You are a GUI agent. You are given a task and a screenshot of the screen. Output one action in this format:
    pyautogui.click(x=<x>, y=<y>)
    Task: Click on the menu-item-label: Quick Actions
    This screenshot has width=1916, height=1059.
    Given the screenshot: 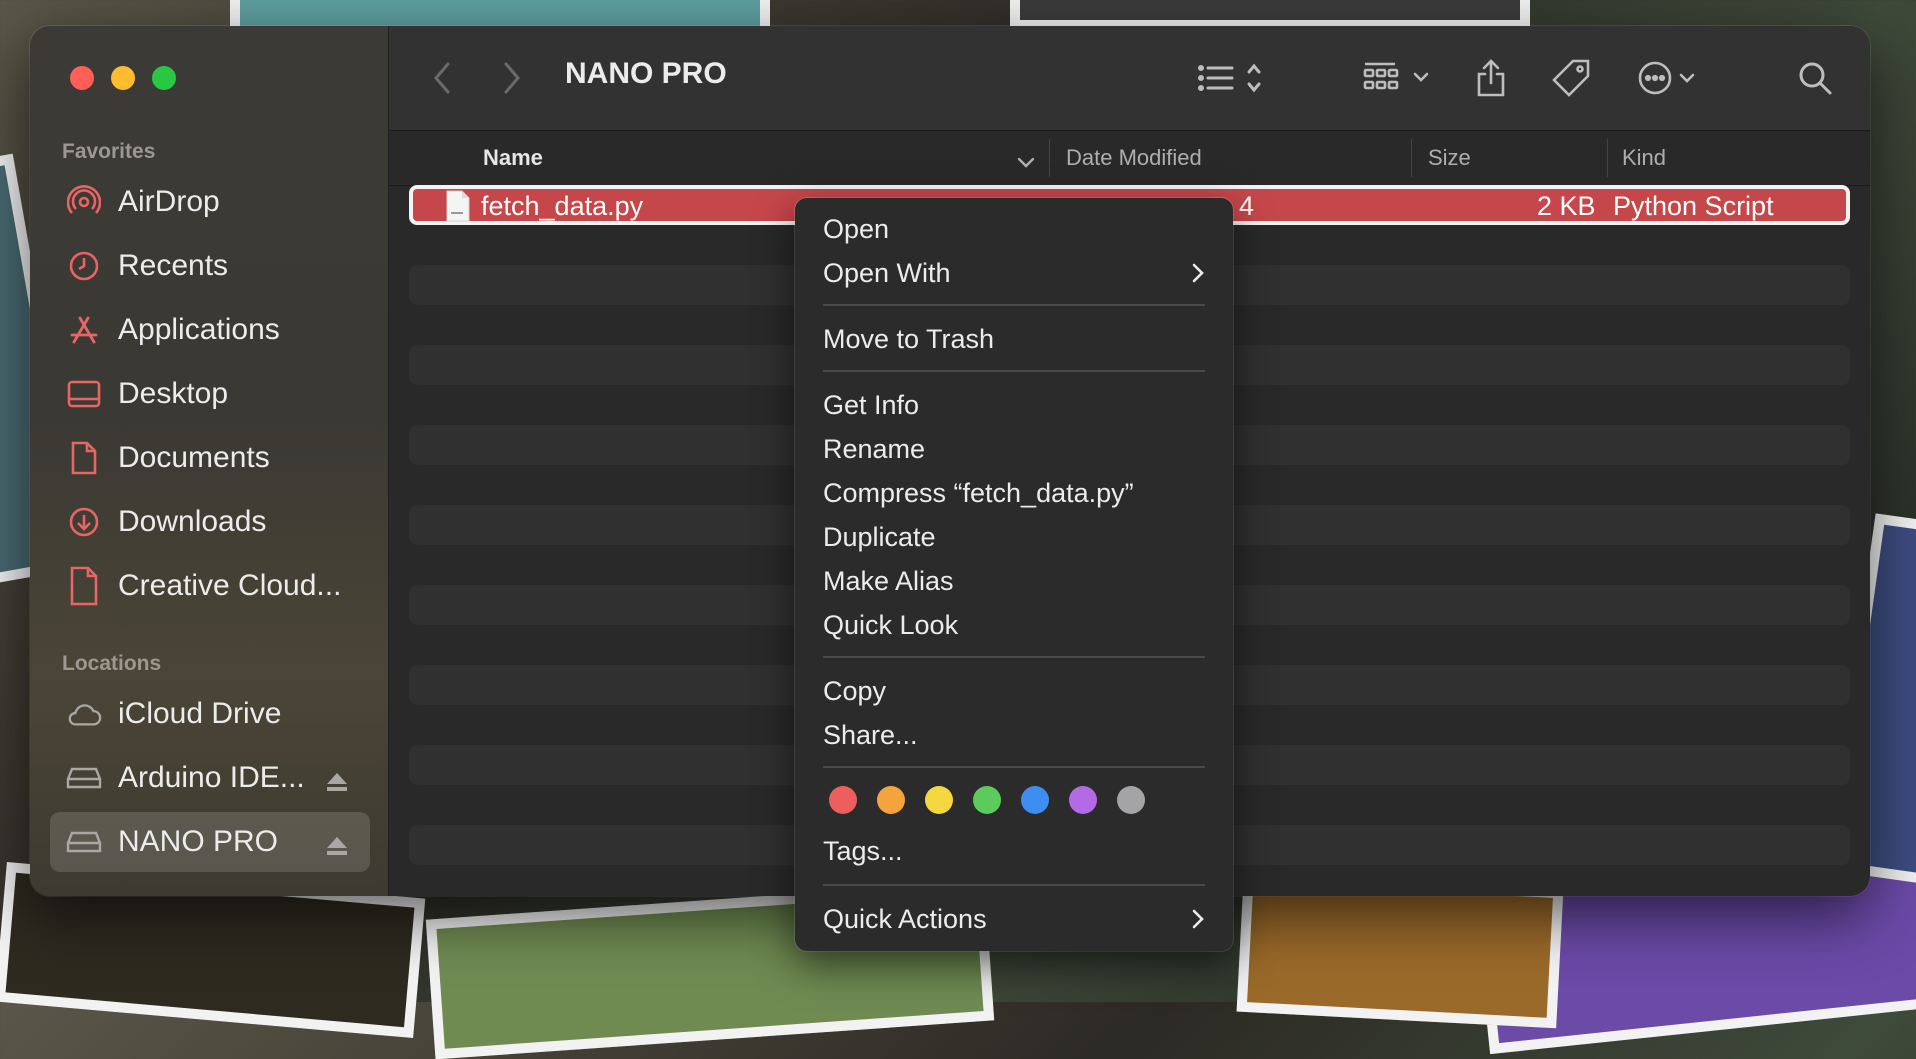 What is the action you would take?
    pyautogui.click(x=905, y=919)
    